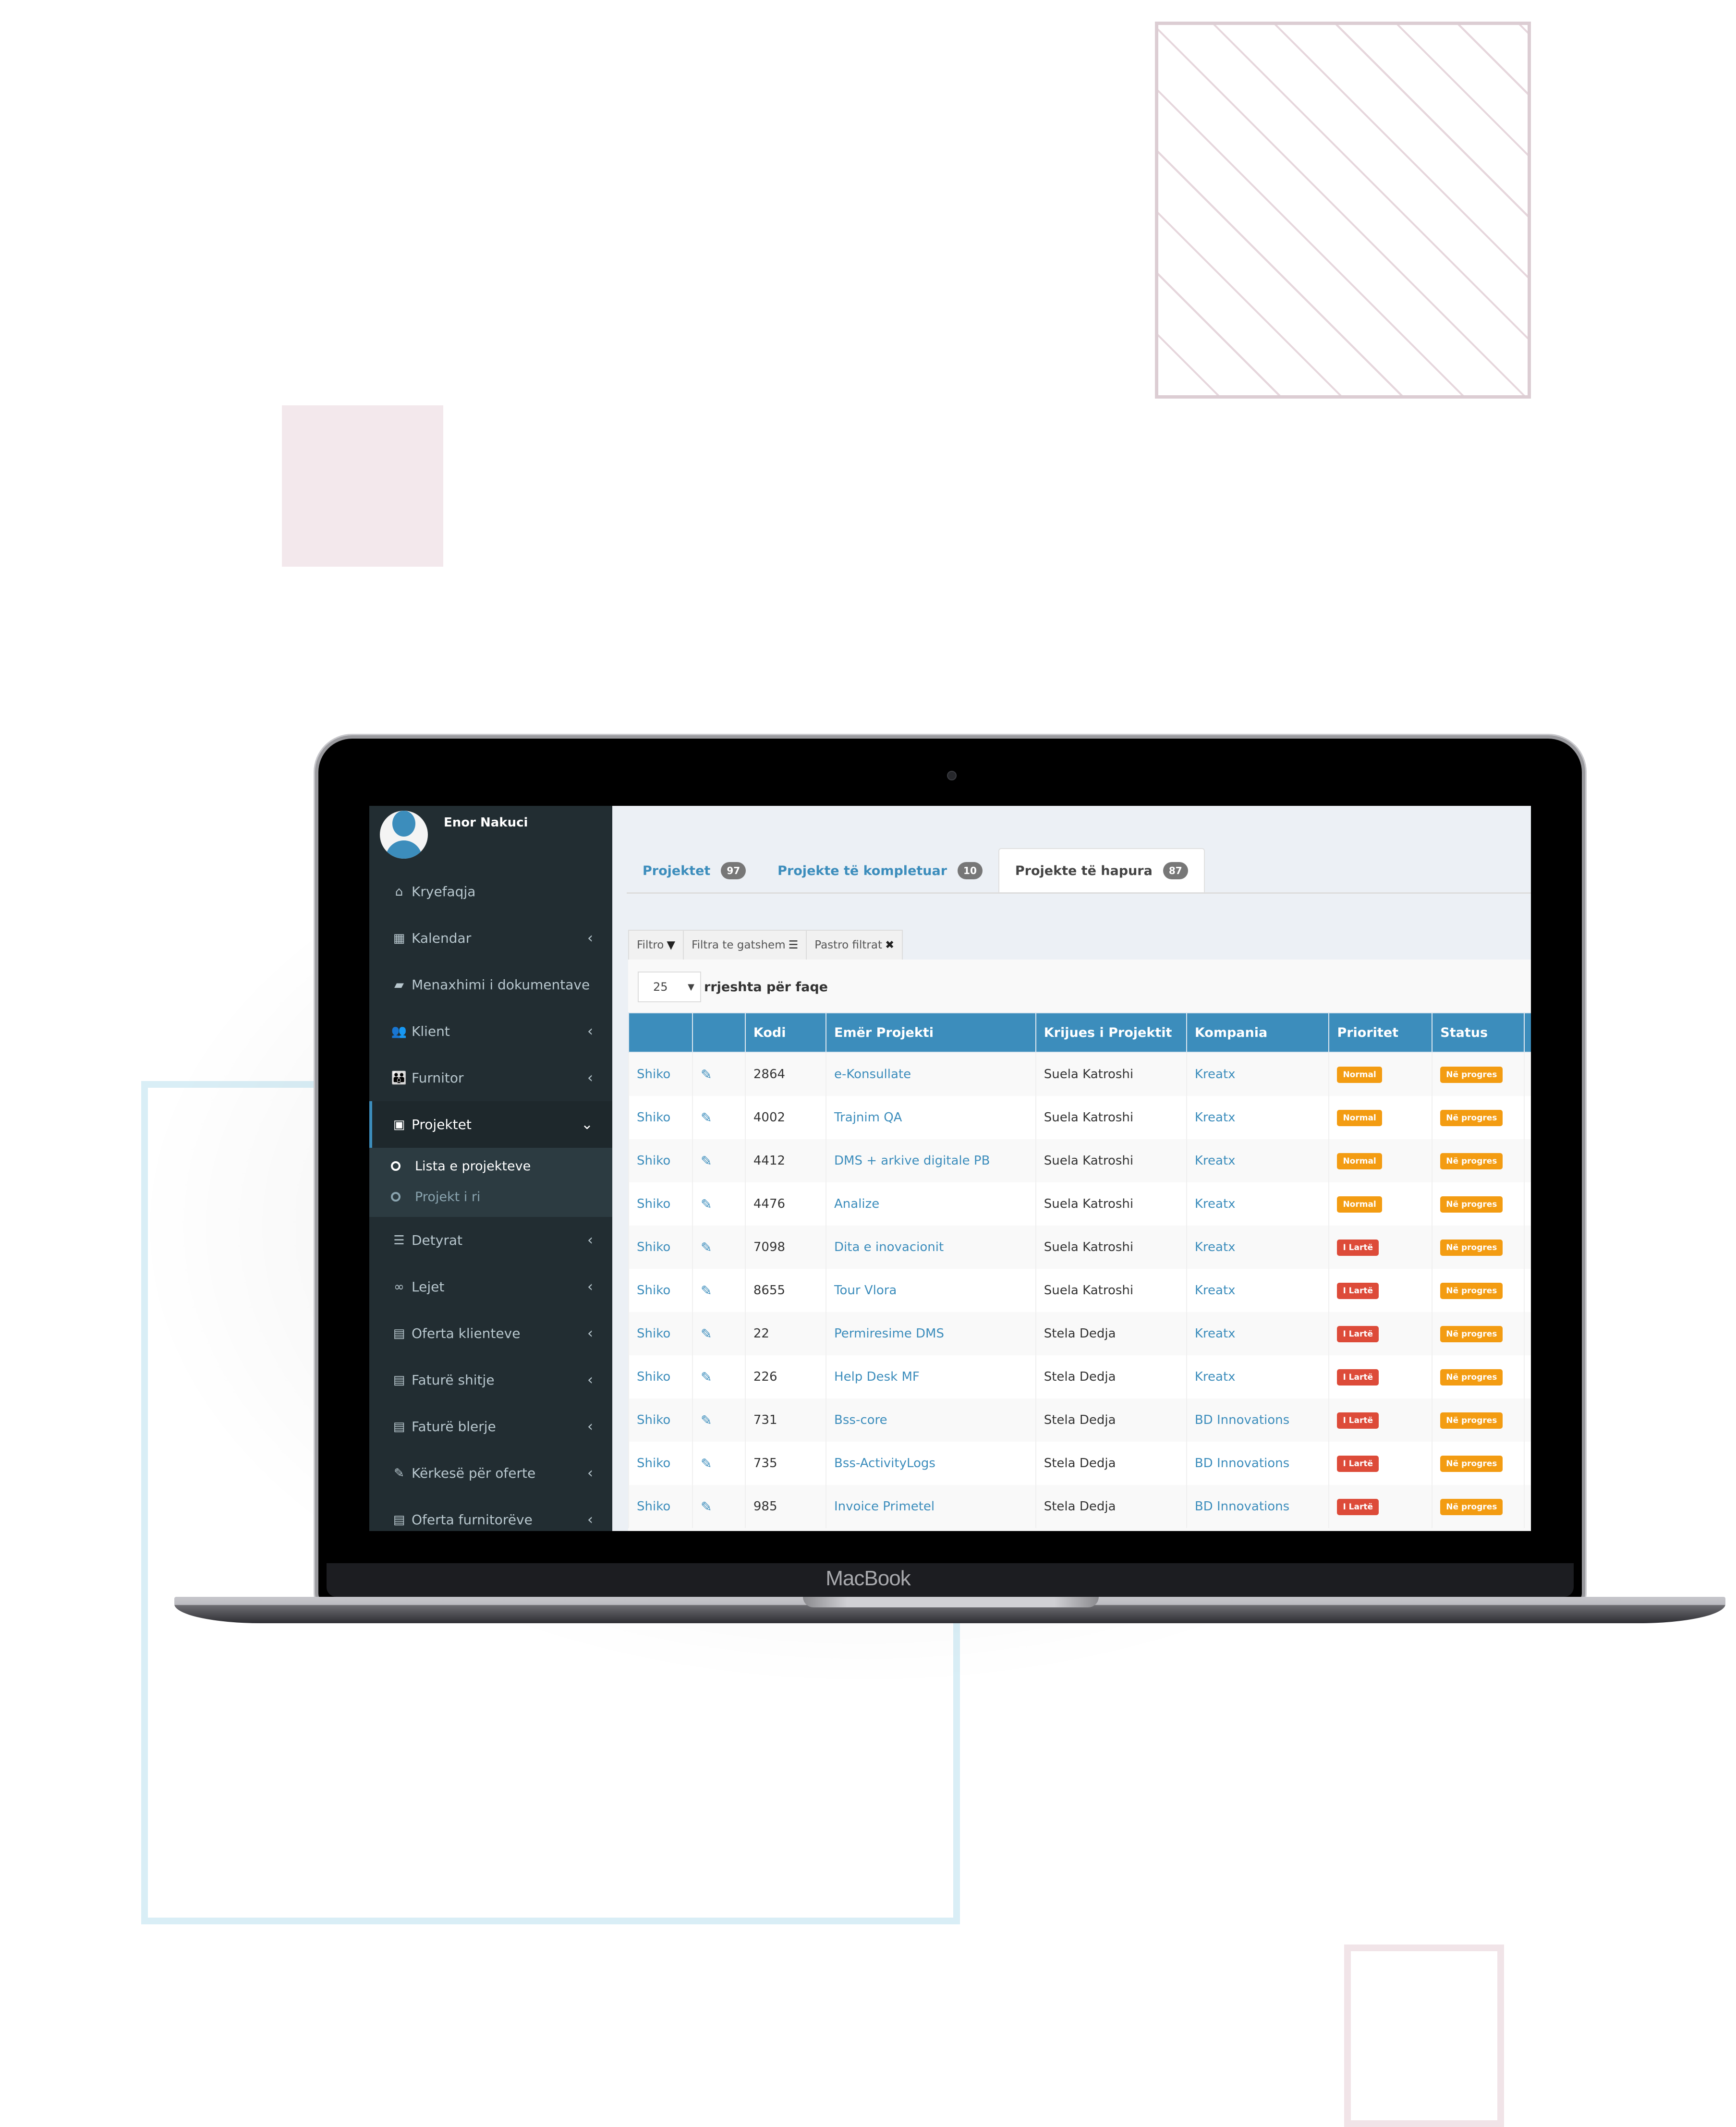  What do you see at coordinates (860, 1420) in the screenshot?
I see `project-name-link: Bss-core` at bounding box center [860, 1420].